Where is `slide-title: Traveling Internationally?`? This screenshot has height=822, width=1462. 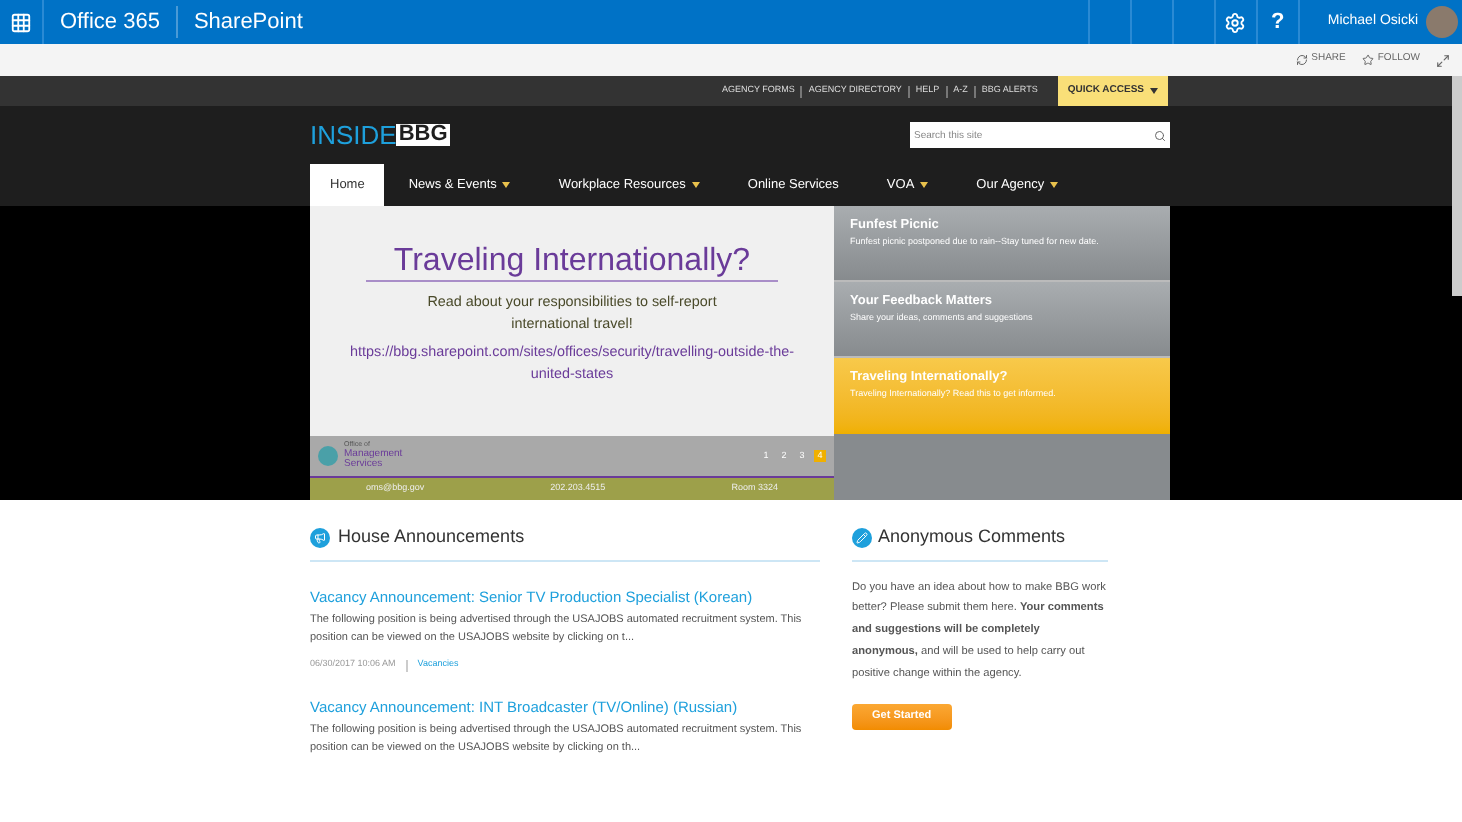 slide-title: Traveling Internationally? is located at coordinates (572, 262).